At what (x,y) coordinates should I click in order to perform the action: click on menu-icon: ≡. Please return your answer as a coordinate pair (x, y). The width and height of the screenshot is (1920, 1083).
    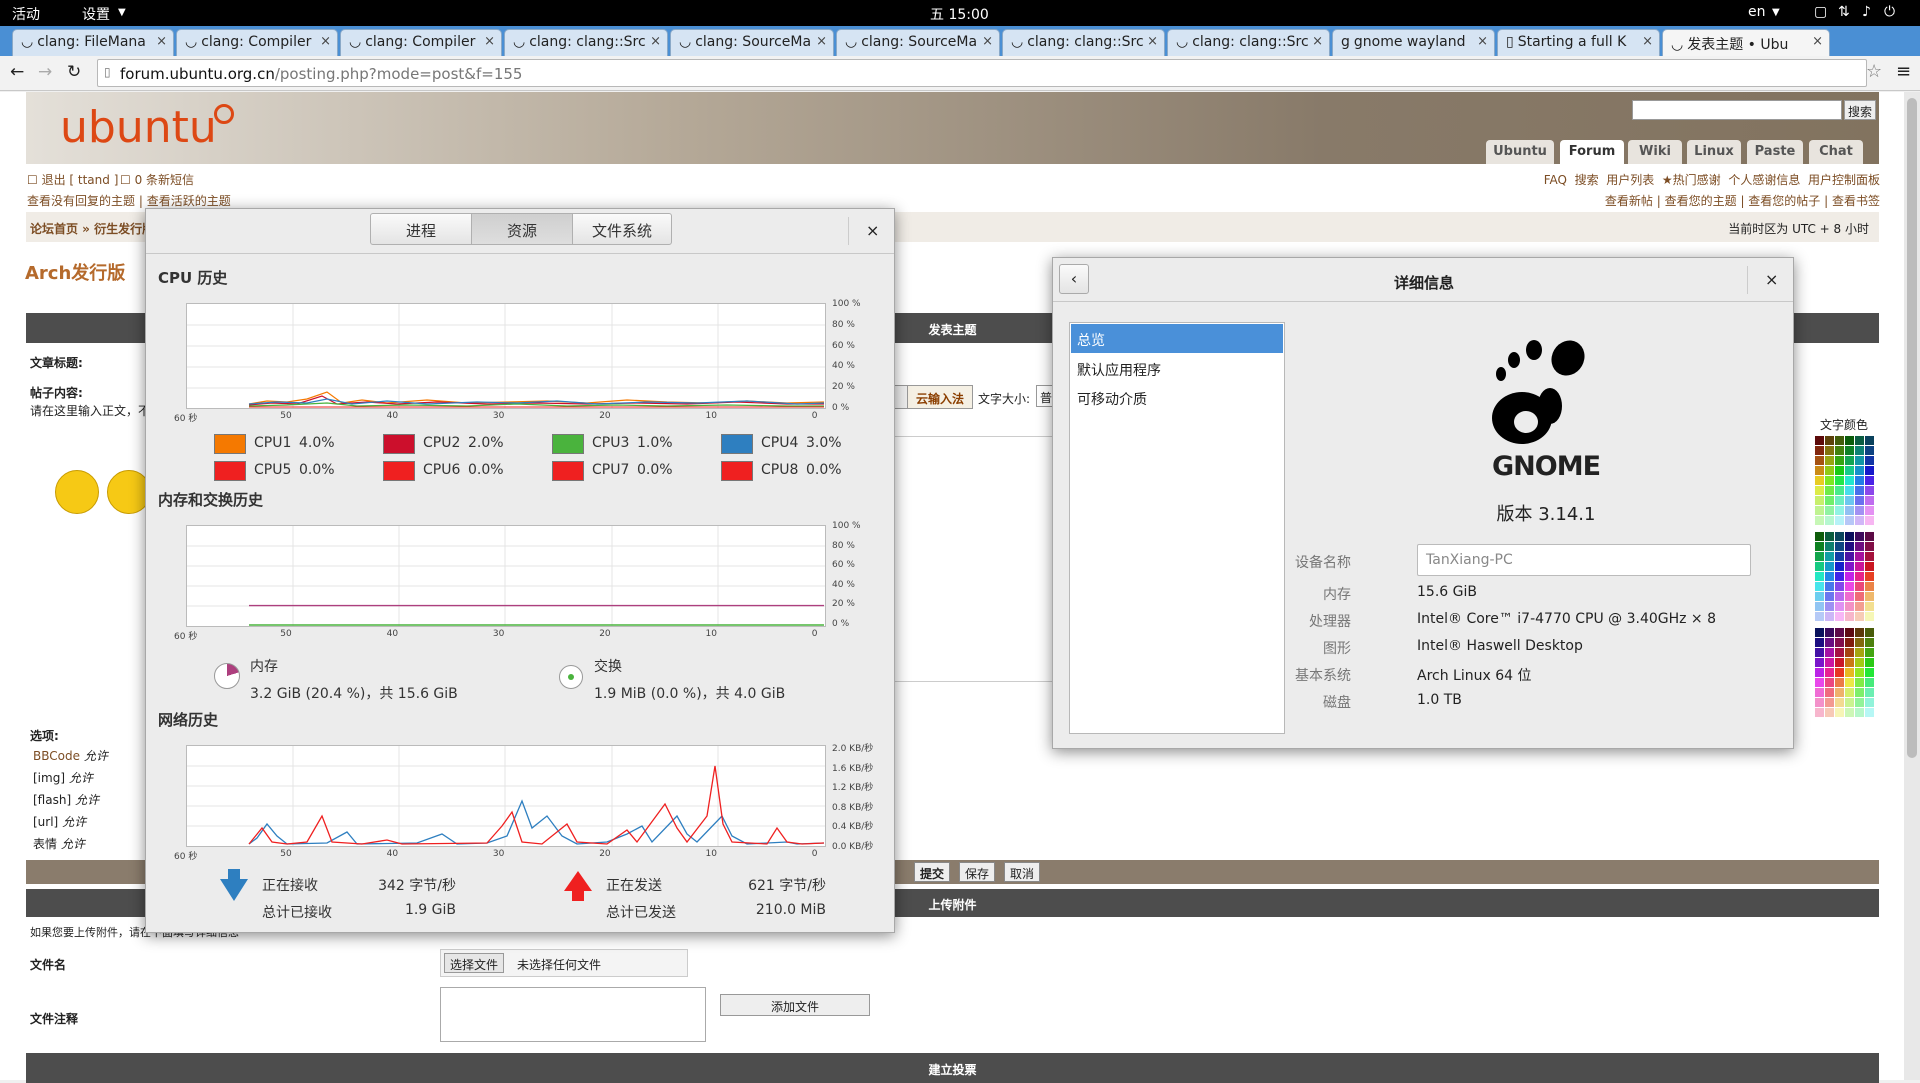
    Looking at the image, I should click on (1903, 71).